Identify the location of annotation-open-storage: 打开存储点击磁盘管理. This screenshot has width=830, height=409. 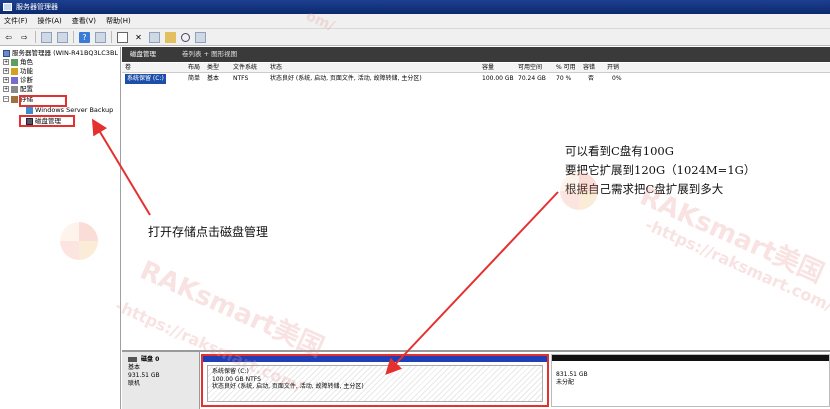
(208, 232).